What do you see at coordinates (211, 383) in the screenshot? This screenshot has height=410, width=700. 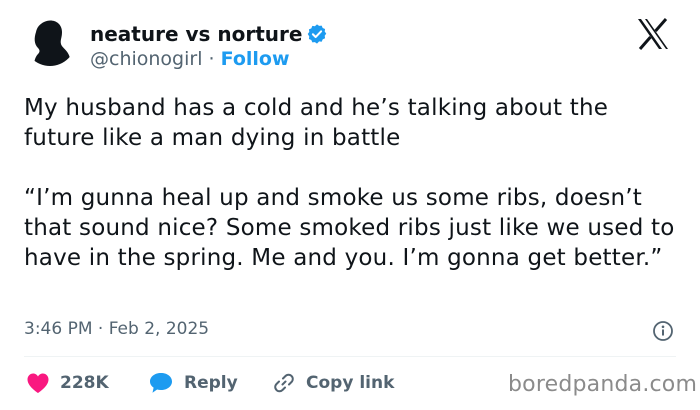 I see `reply-label: Reply` at bounding box center [211, 383].